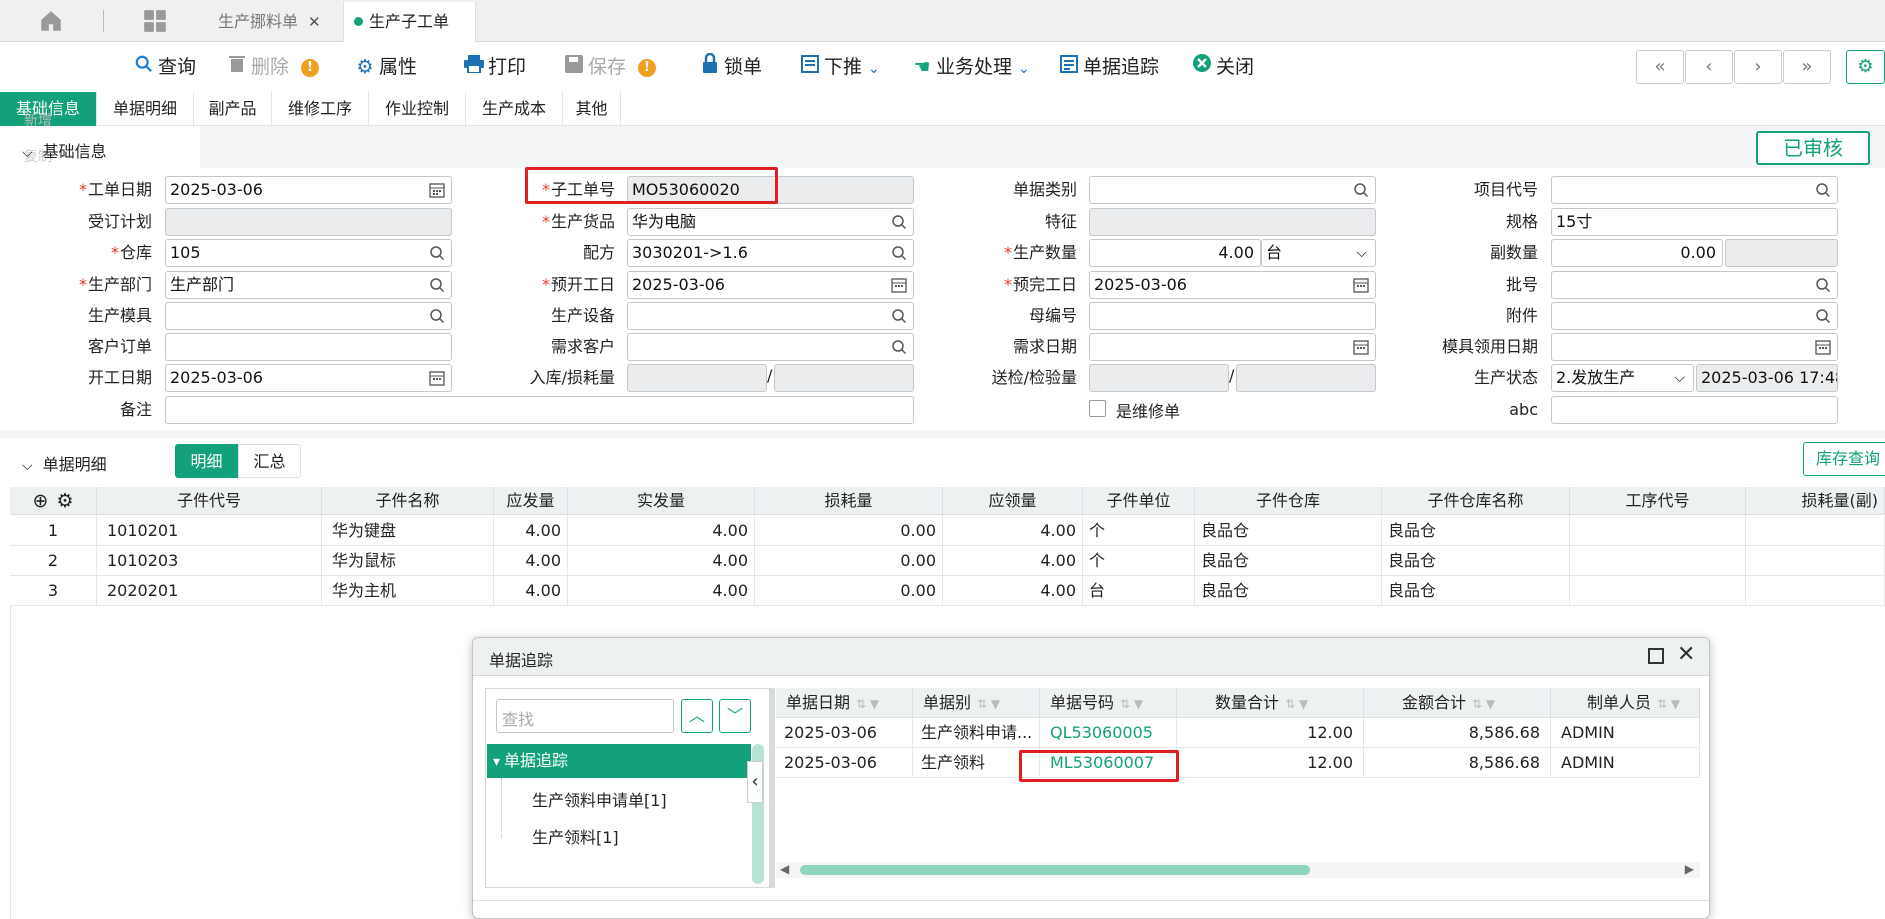 This screenshot has height=919, width=1885. Describe the element at coordinates (1270, 703) in the screenshot. I see `col-header: 数量合计 ⇅ ▼` at that location.